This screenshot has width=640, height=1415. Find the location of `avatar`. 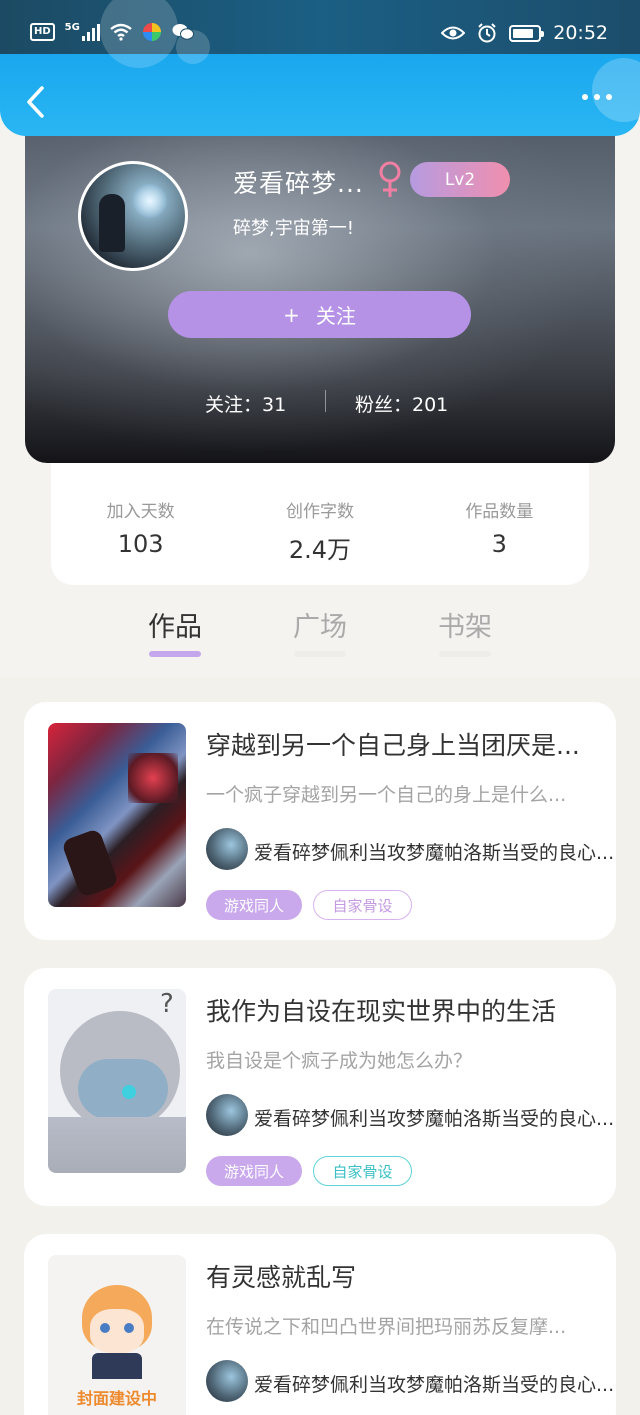

avatar is located at coordinates (133, 216).